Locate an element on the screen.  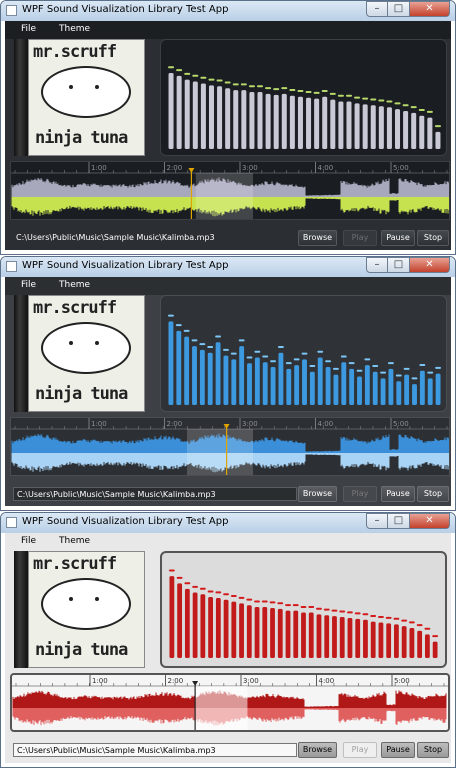
timeline-tick-label: 1:00 is located at coordinates (100, 681).